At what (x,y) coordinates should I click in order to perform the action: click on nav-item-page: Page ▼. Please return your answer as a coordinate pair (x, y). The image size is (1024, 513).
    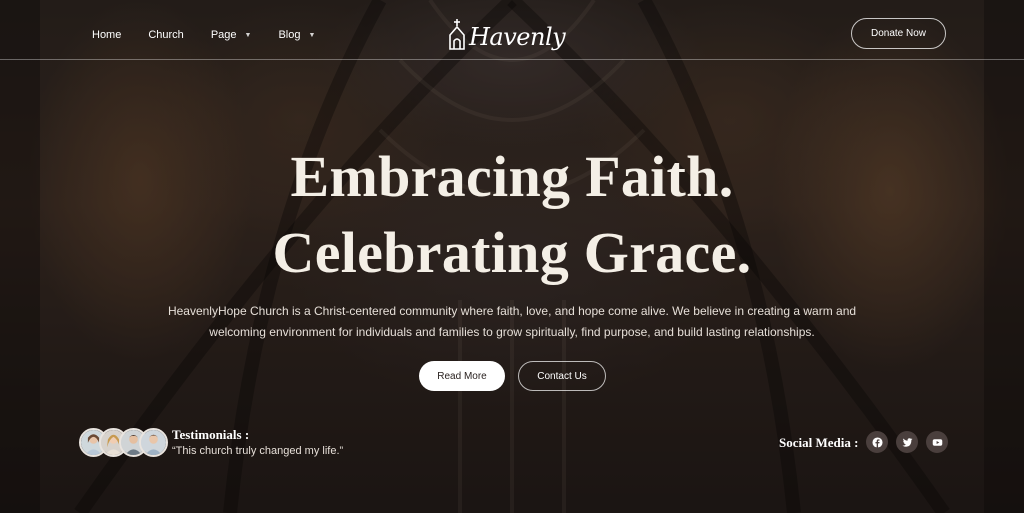
    Looking at the image, I should click on (231, 35).